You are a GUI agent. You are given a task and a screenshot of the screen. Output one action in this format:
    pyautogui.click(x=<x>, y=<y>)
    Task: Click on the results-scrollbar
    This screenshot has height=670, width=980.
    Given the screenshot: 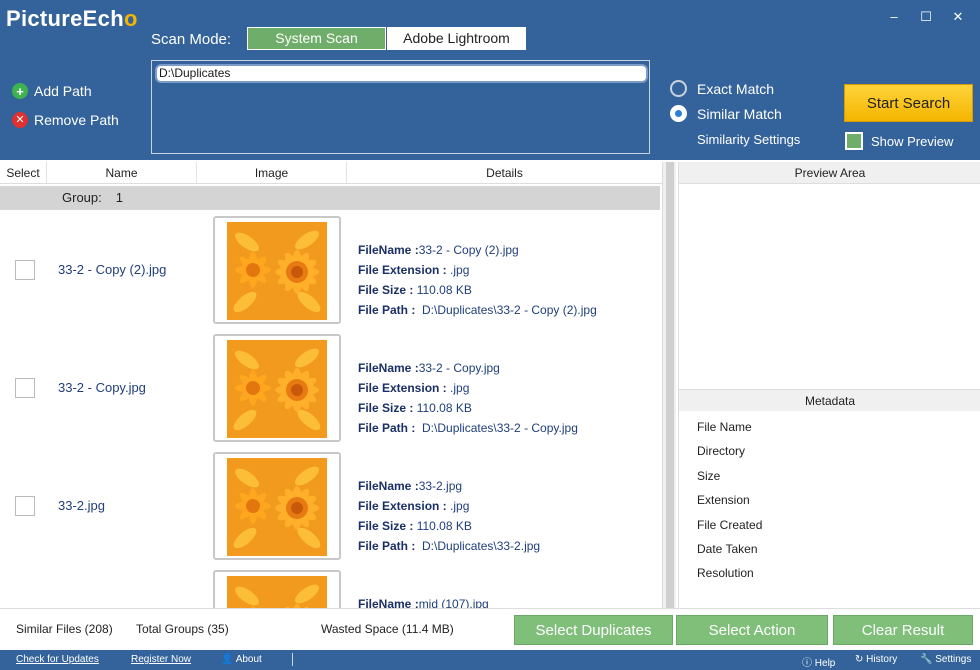 What is the action you would take?
    pyautogui.click(x=669, y=385)
    